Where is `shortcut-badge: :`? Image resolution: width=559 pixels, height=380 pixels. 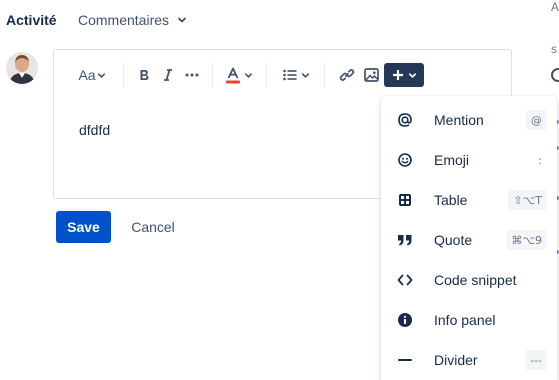 shortcut-badge: : is located at coordinates (540, 160).